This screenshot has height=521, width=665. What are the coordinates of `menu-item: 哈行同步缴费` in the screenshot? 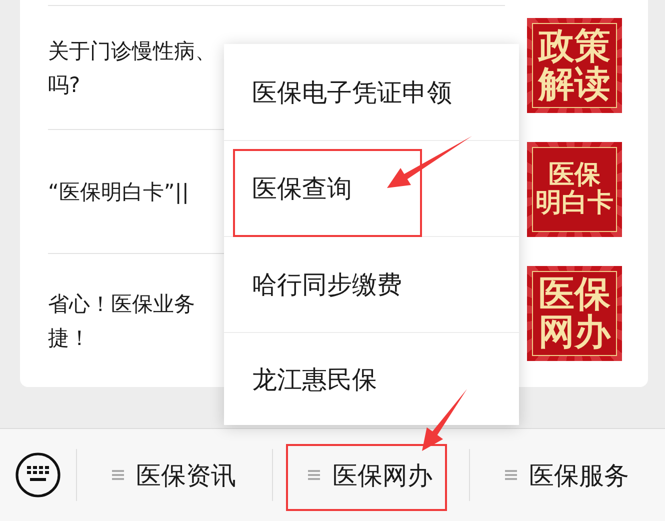 It's located at (327, 284).